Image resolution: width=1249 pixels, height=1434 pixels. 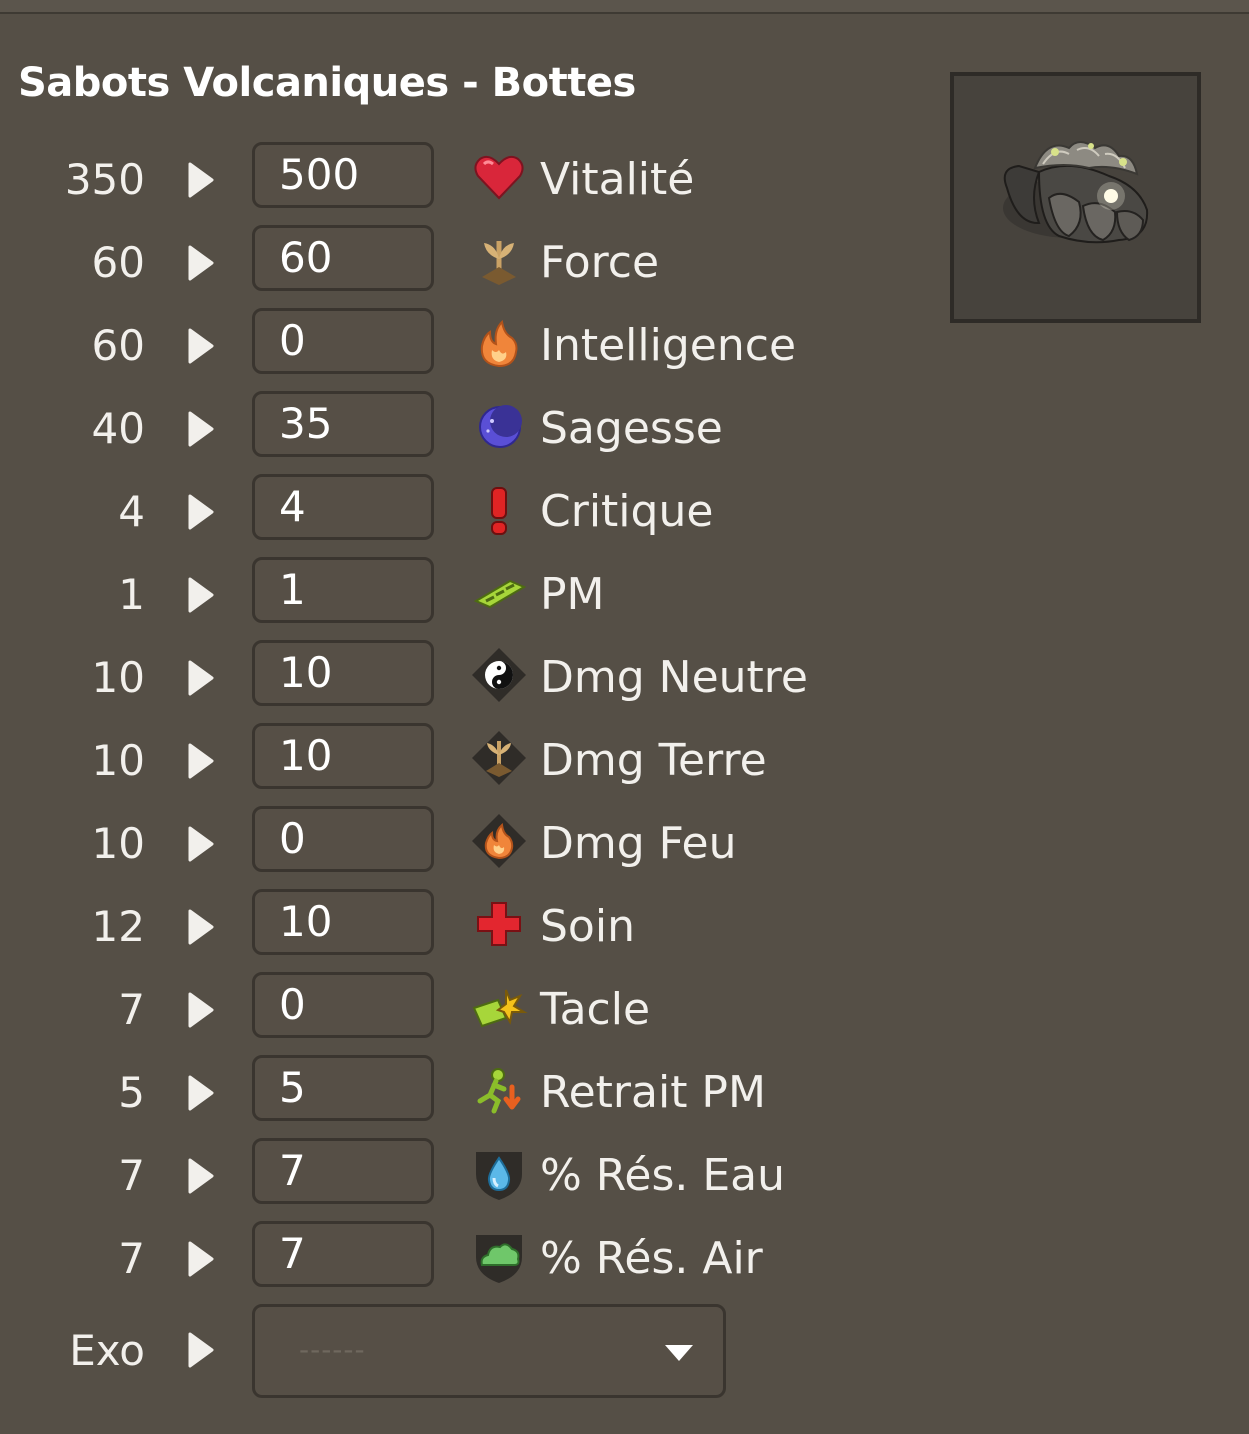 What do you see at coordinates (499, 924) in the screenshot?
I see `heal-cross-icon` at bounding box center [499, 924].